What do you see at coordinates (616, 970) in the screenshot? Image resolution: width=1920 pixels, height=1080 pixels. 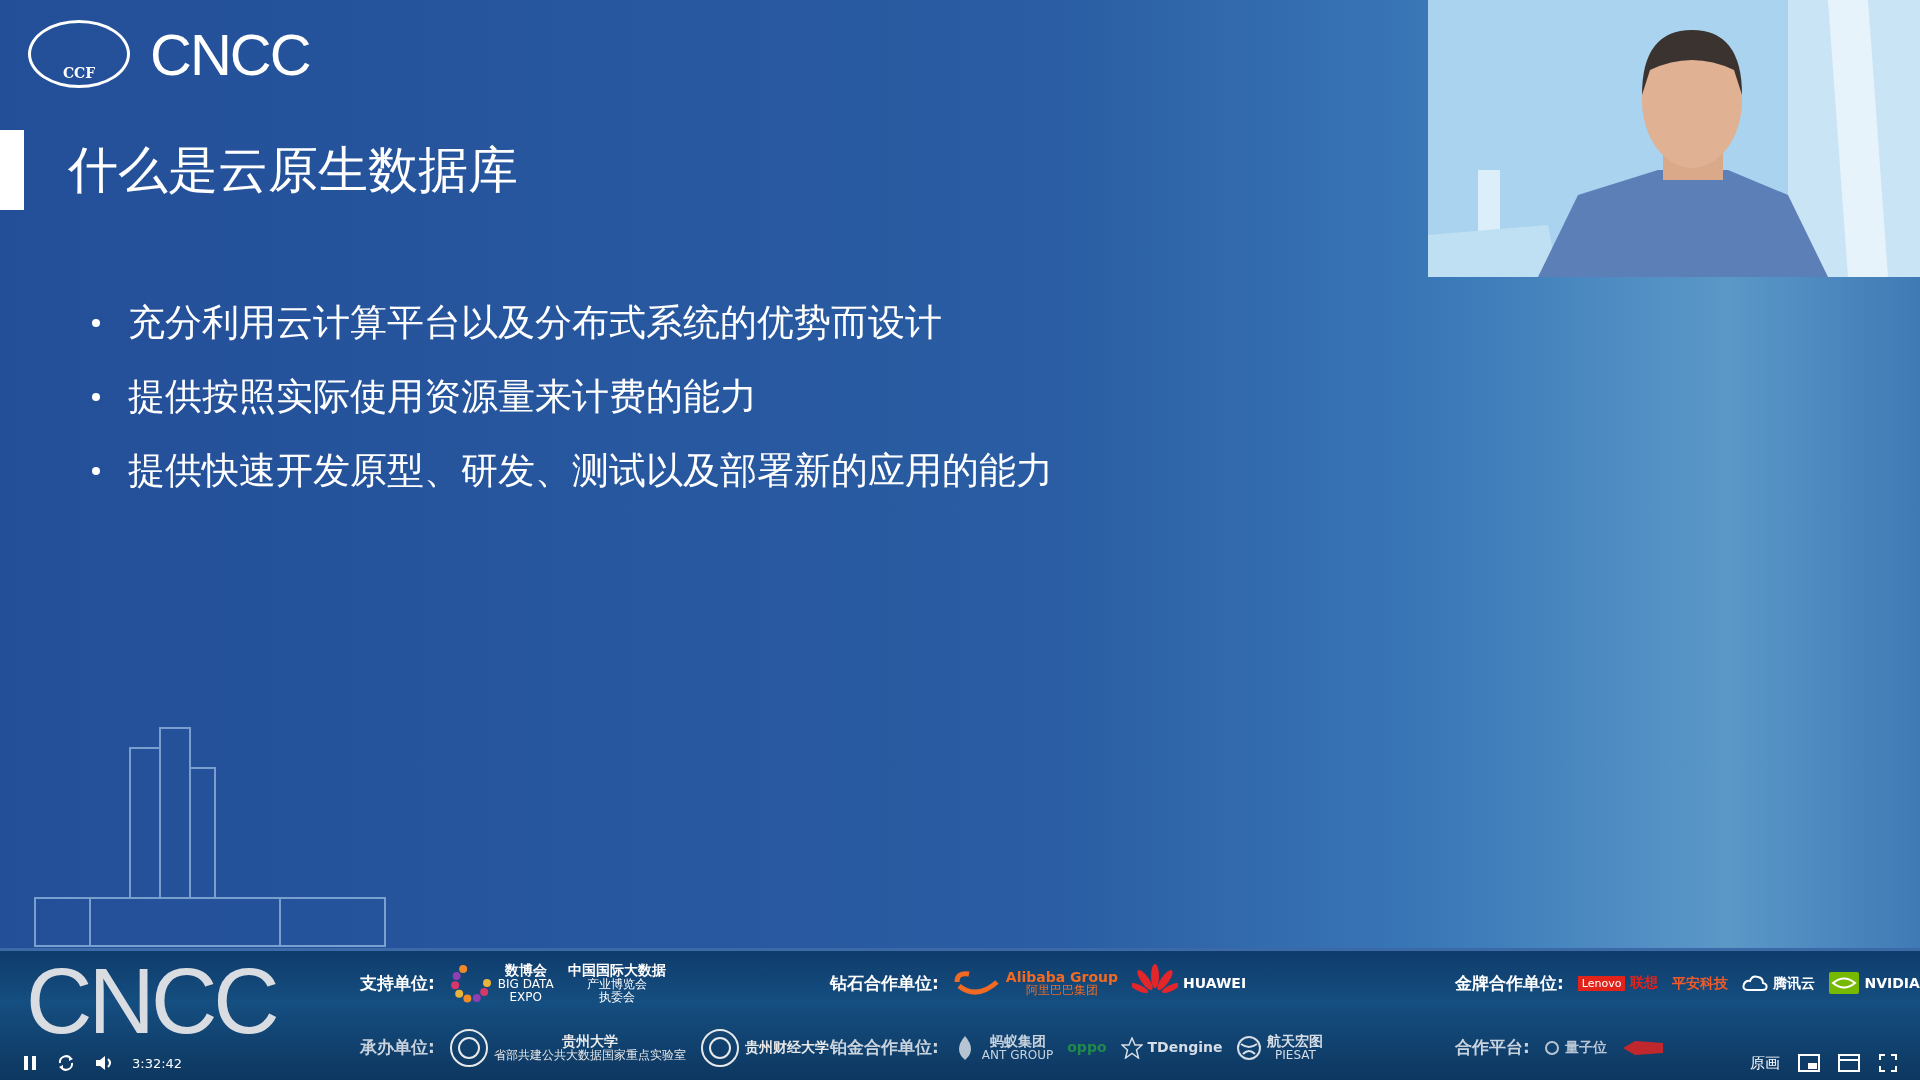 I see `sponsor-name: 中国国际大数据` at bounding box center [616, 970].